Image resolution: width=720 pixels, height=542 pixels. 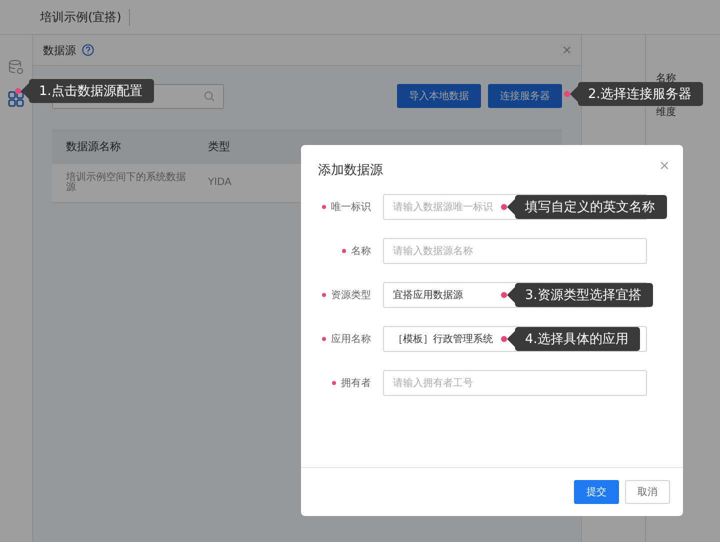 What do you see at coordinates (126, 183) in the screenshot?
I see `table-cell-text: 培训示例空间下的系统数据源` at bounding box center [126, 183].